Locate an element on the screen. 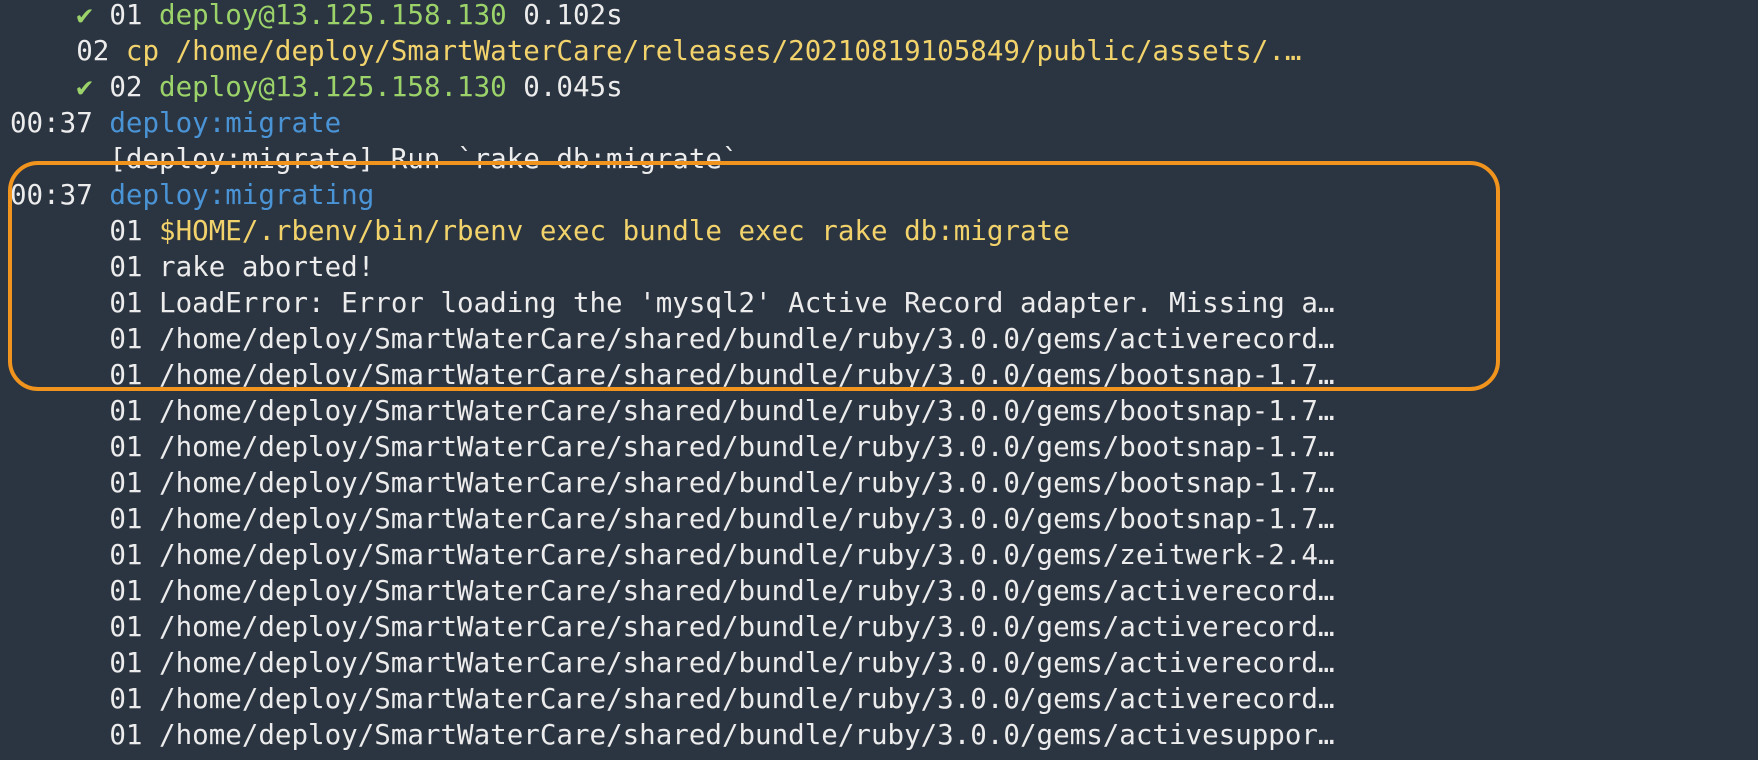  timestamp: 00:37 is located at coordinates (51, 123).